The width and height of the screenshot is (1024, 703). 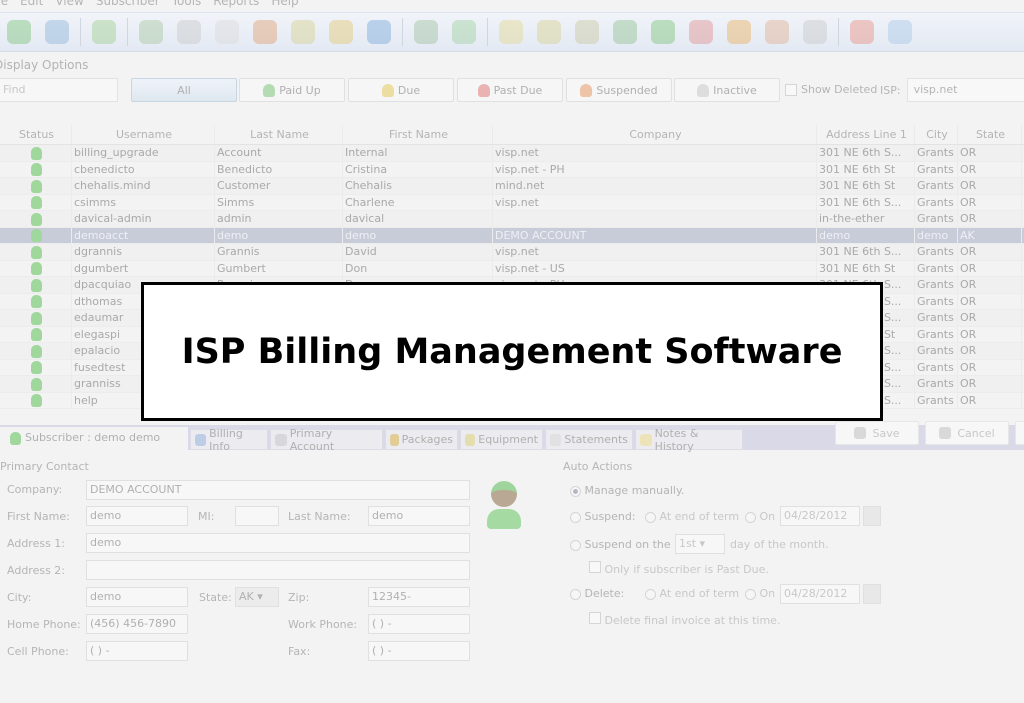 What do you see at coordinates (57, 32) in the screenshot?
I see `edit-globe-icon` at bounding box center [57, 32].